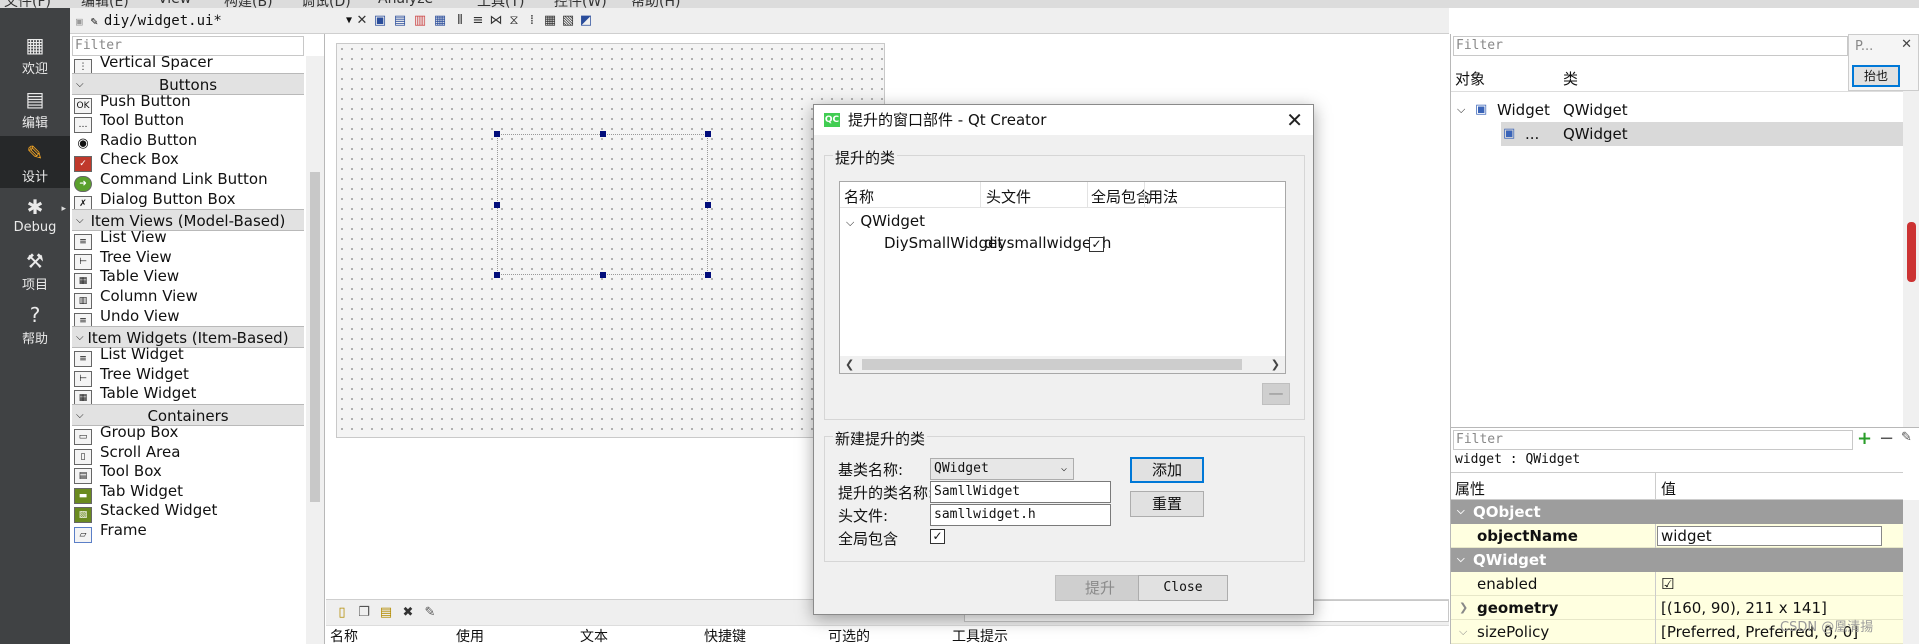 The image size is (1919, 644). I want to click on table-horizontal-scrollbar: ❮ ❯, so click(1062, 364).